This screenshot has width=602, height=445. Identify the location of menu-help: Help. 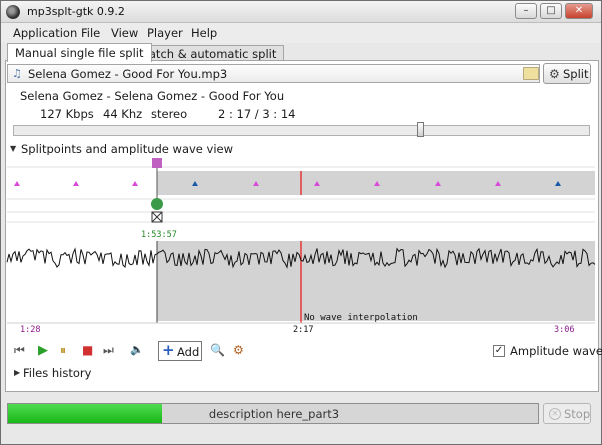
(204, 33).